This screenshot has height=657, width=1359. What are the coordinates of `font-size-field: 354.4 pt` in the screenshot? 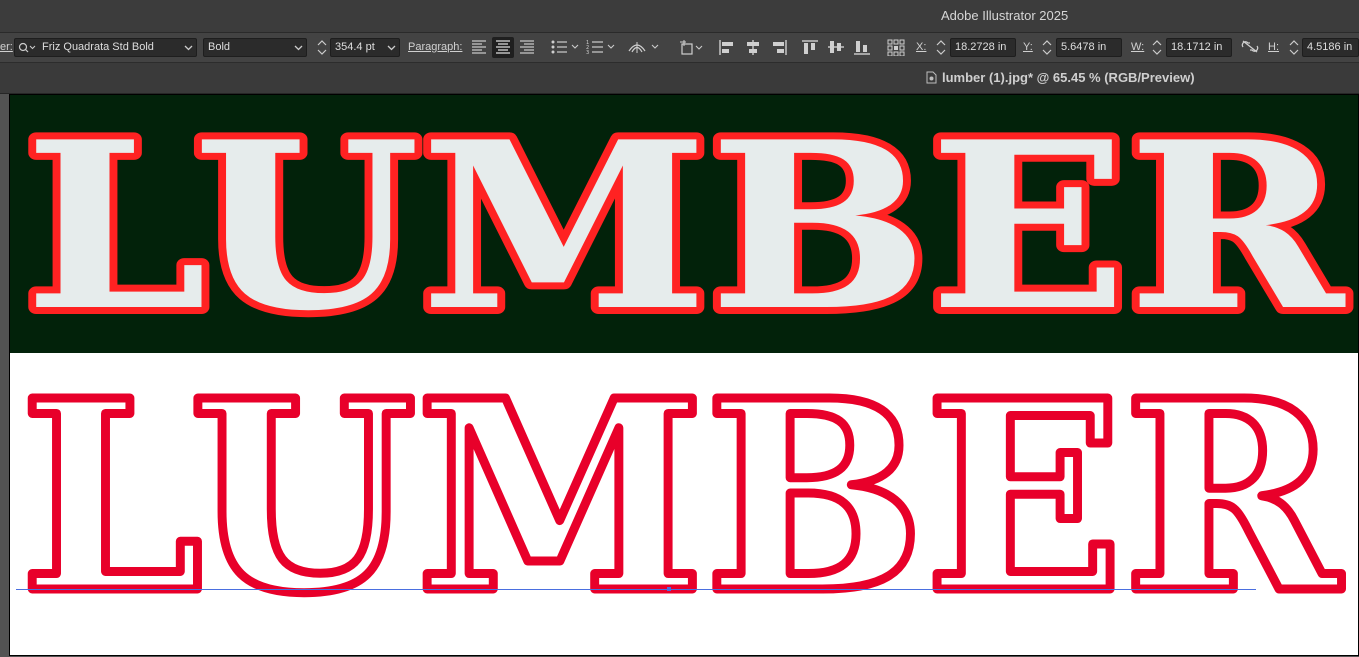 It's located at (365, 47).